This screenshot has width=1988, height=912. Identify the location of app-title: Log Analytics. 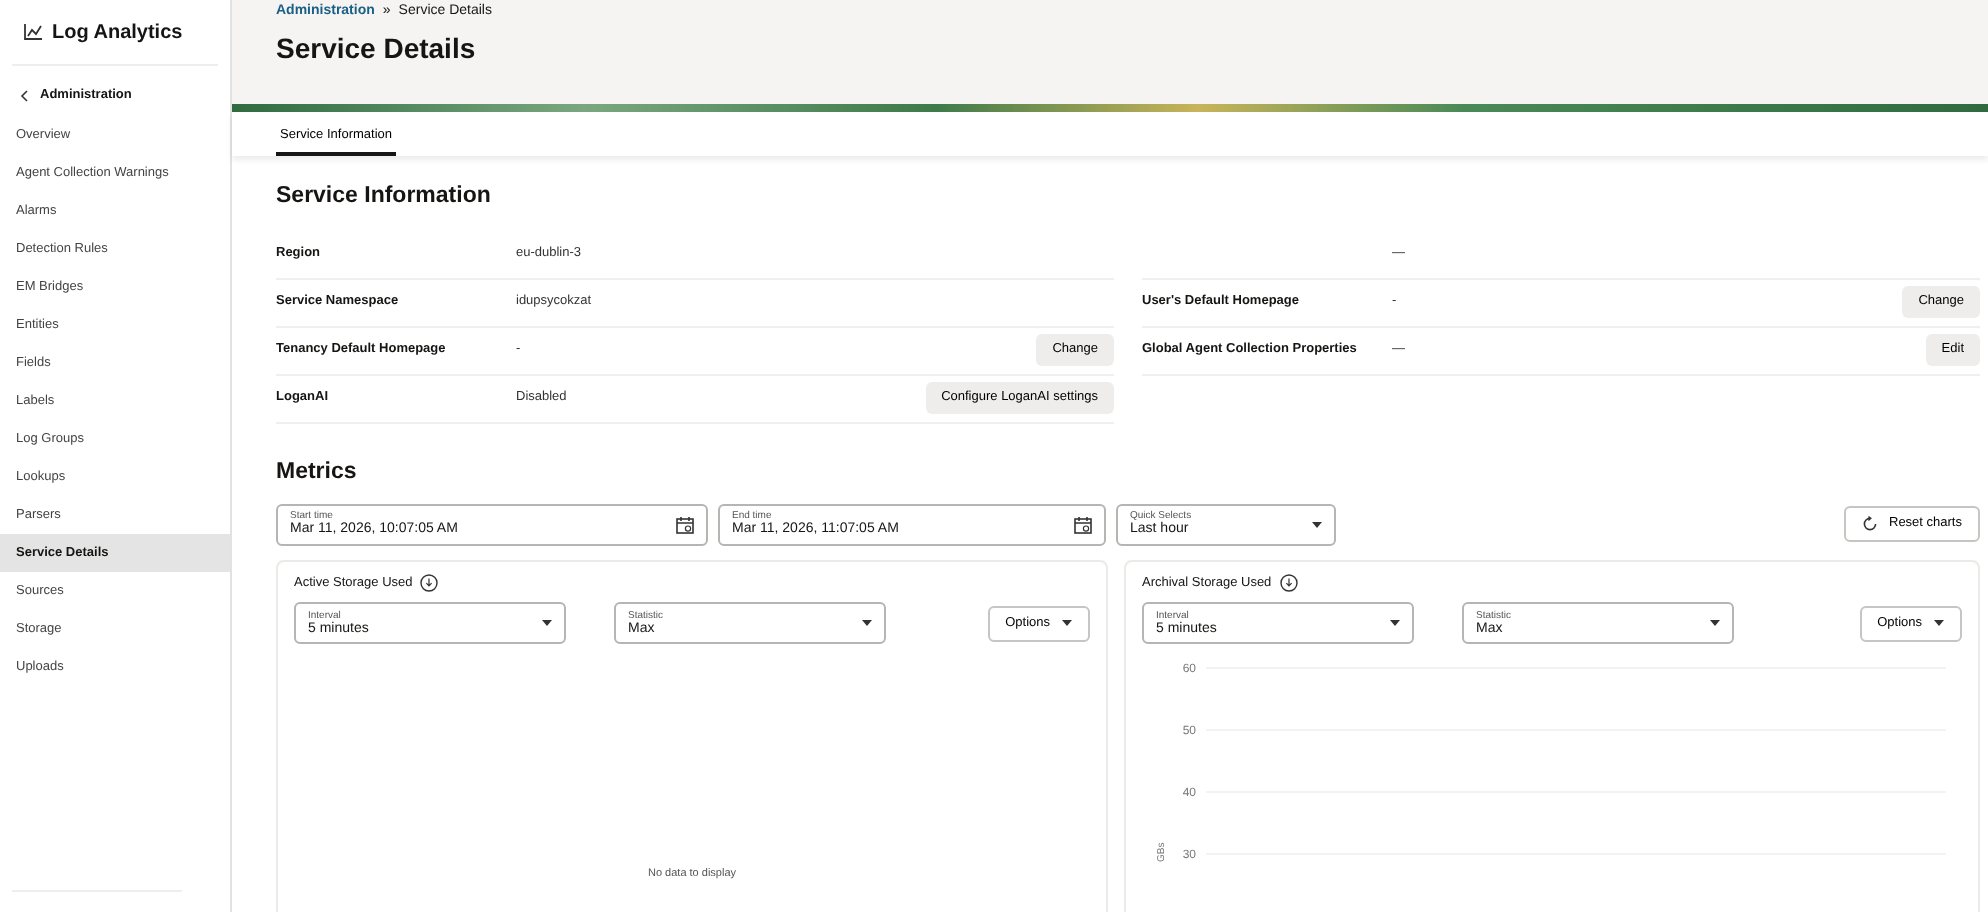
(117, 33).